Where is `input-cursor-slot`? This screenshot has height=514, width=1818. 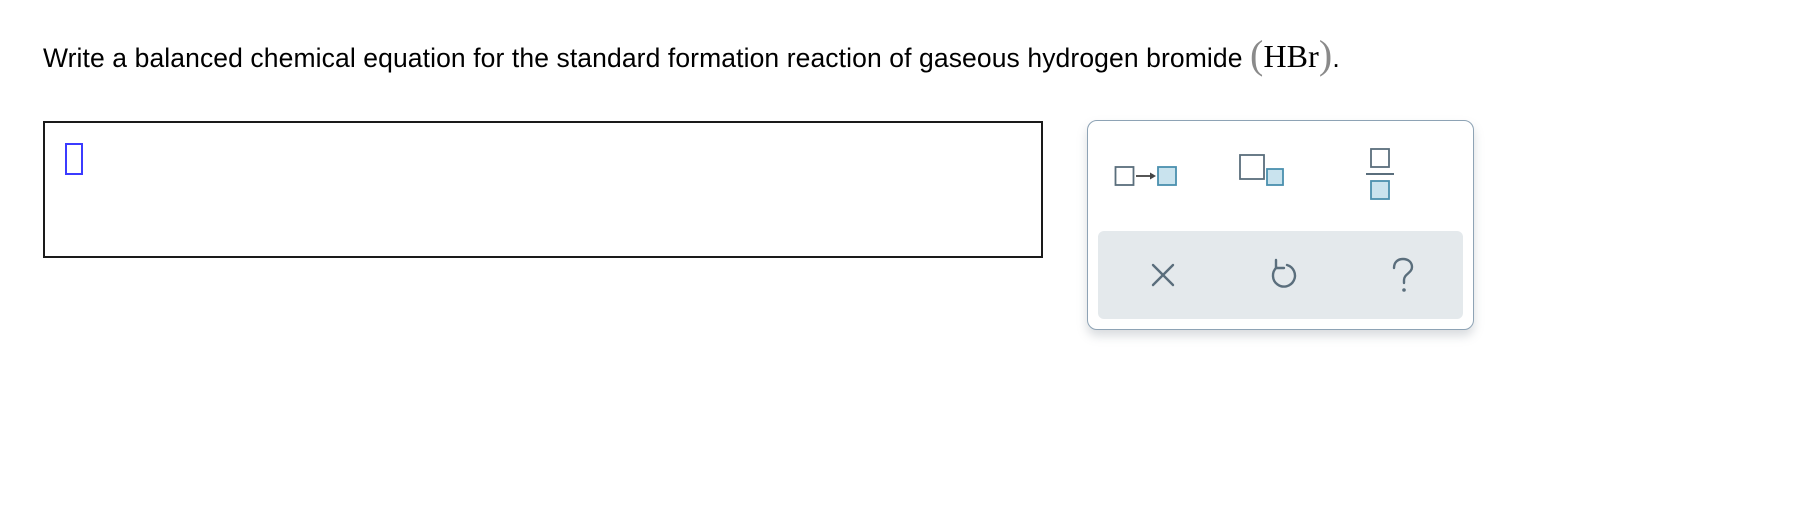
input-cursor-slot is located at coordinates (74, 159).